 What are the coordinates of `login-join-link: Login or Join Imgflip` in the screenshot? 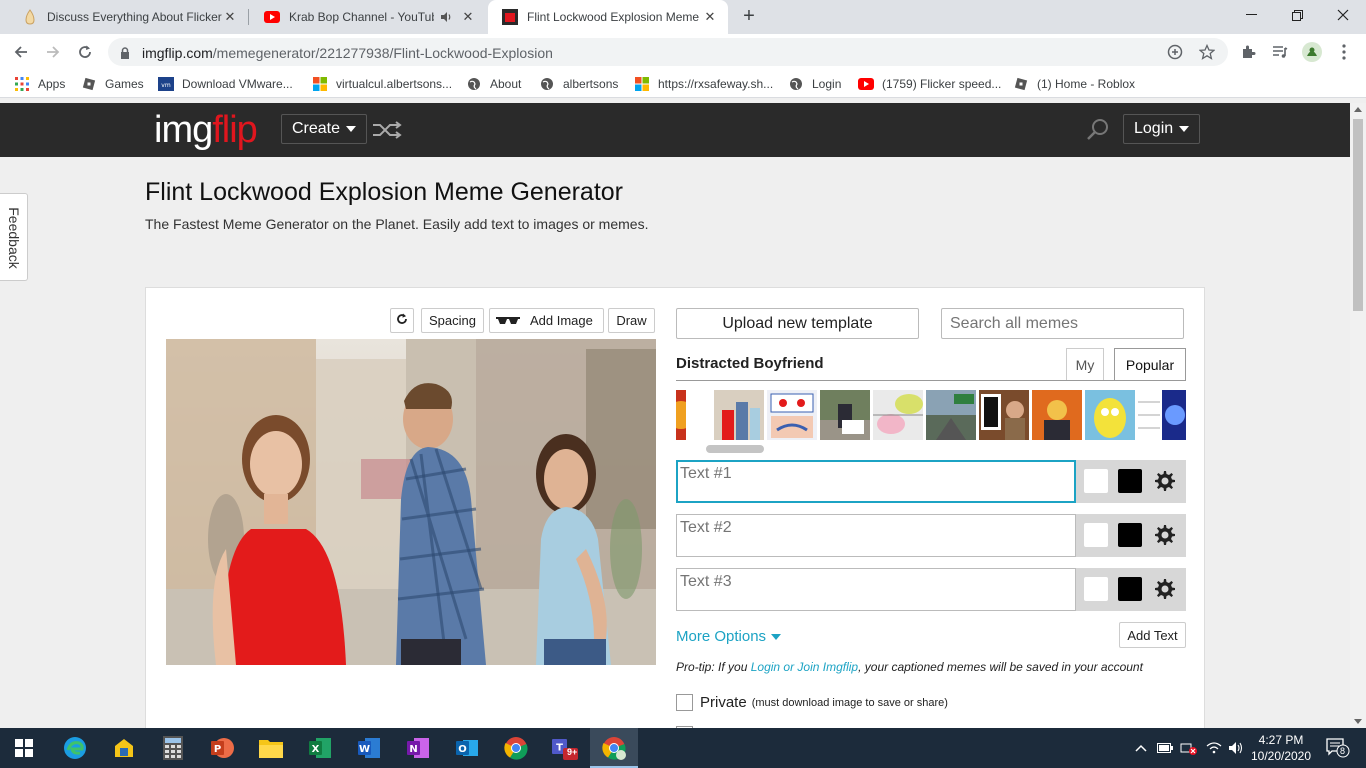 It's located at (804, 667).